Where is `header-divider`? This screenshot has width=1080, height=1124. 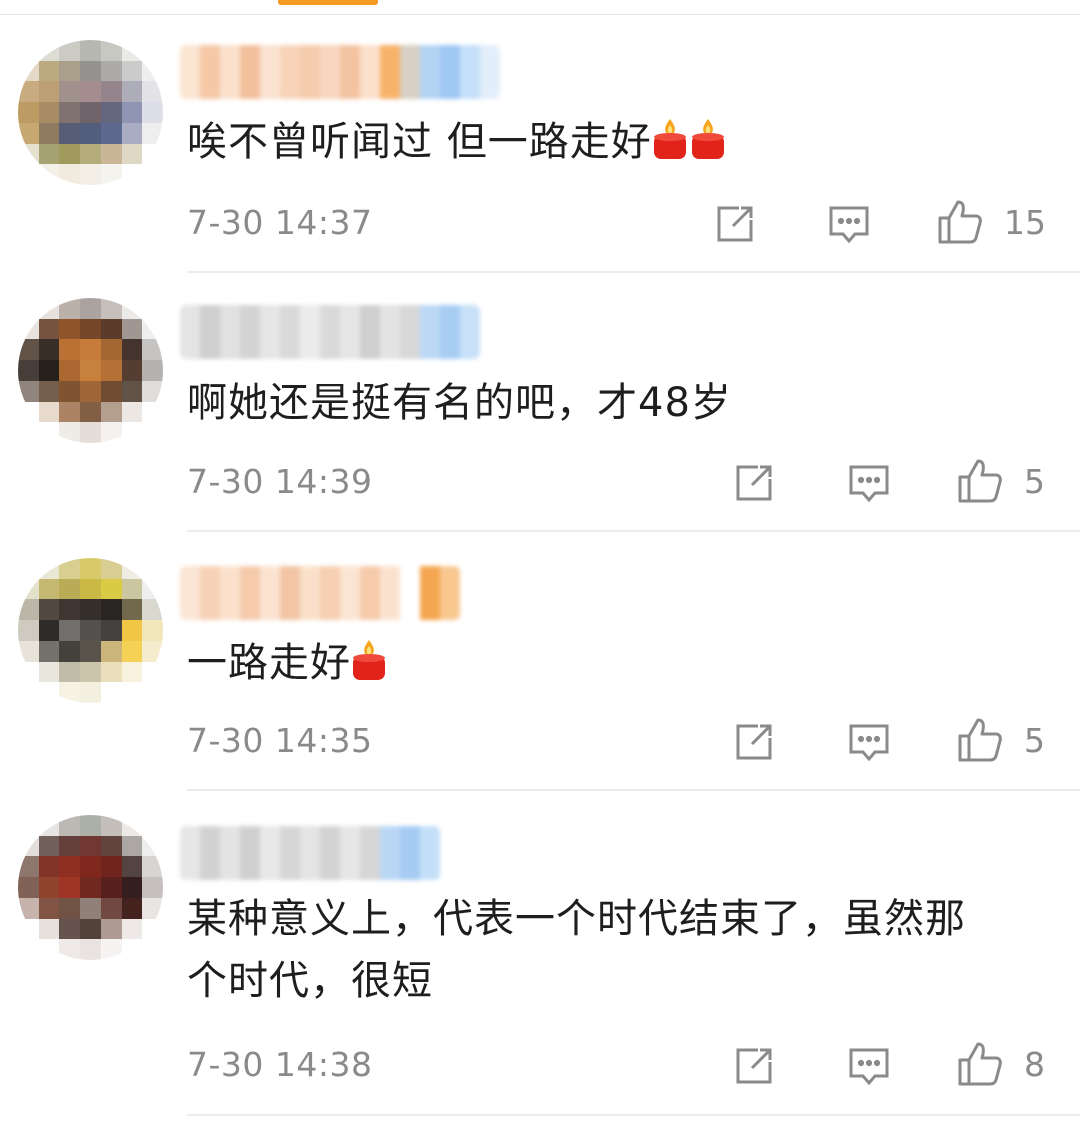 header-divider is located at coordinates (540, 14).